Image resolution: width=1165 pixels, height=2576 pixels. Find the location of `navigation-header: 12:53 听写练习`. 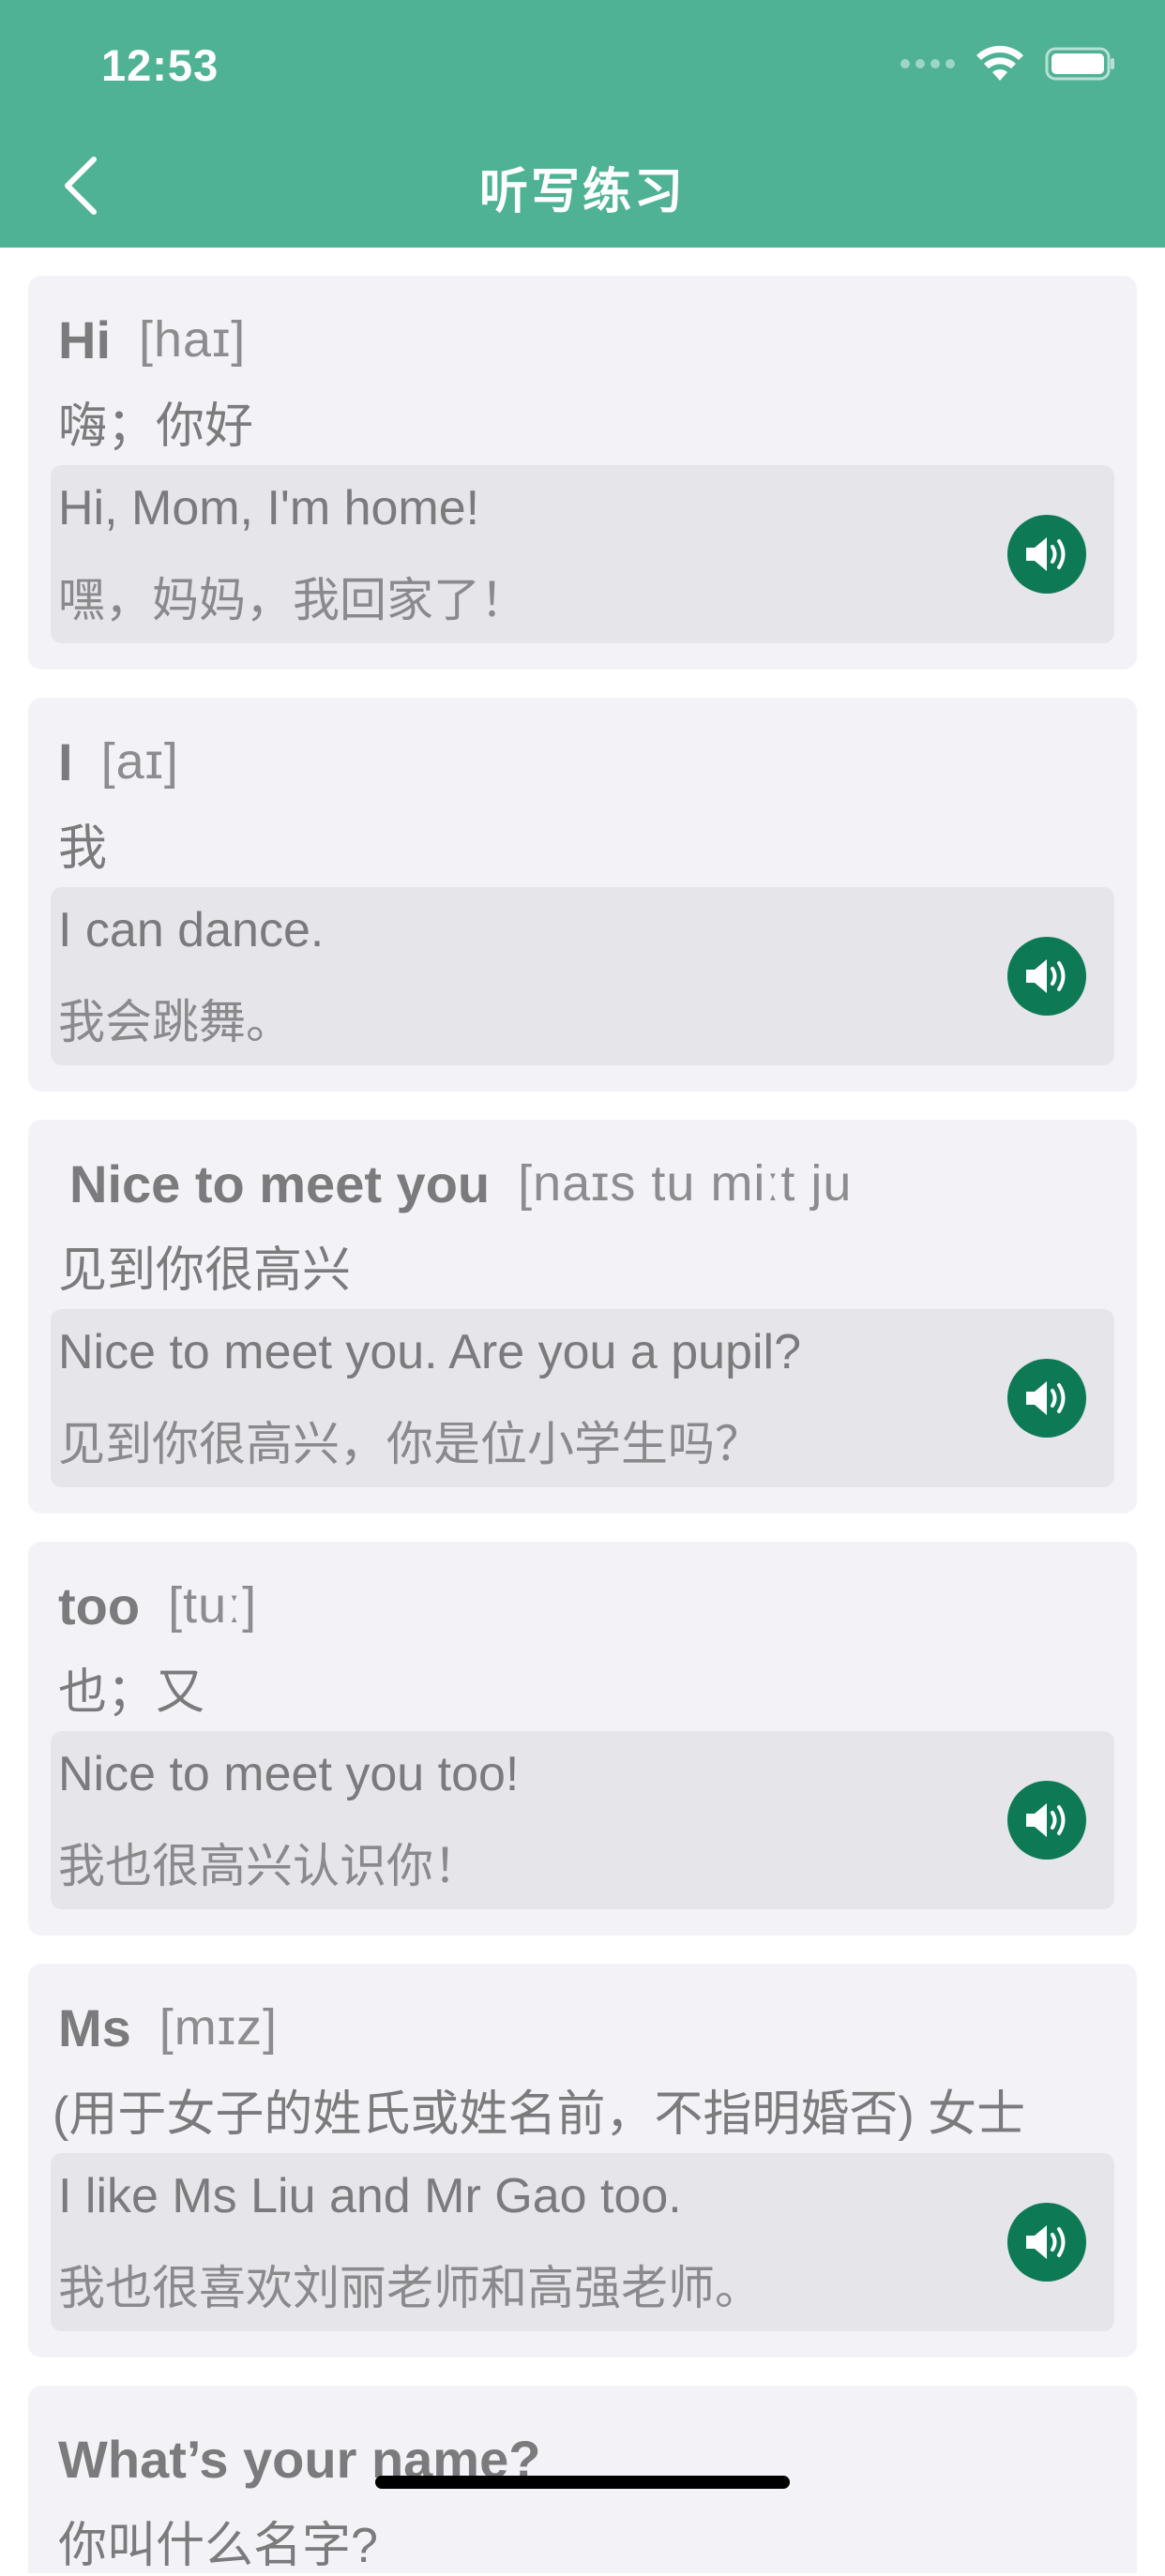

navigation-header: 12:53 听写练习 is located at coordinates (582, 124).